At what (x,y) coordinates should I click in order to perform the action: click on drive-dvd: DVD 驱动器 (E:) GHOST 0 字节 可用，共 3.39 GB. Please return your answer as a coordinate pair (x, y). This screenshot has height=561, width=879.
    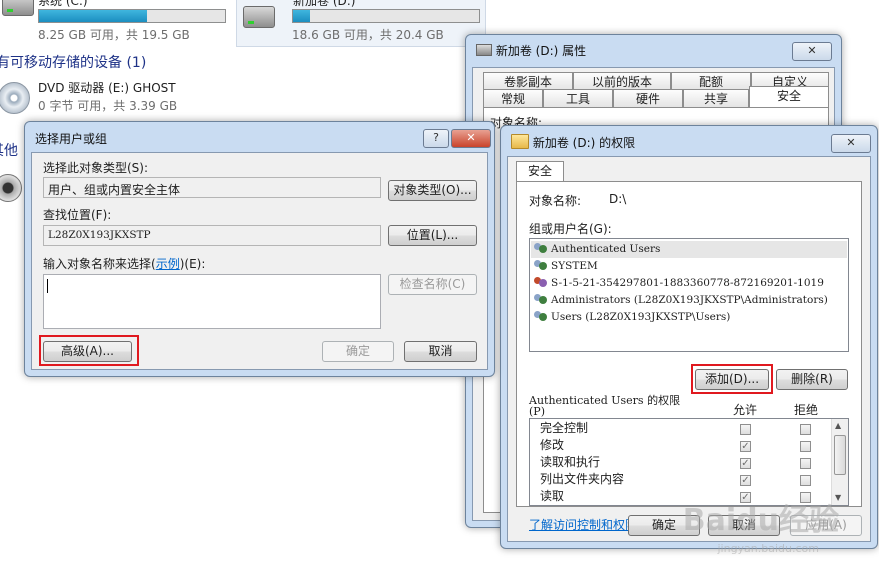
    Looking at the image, I should click on (100, 99).